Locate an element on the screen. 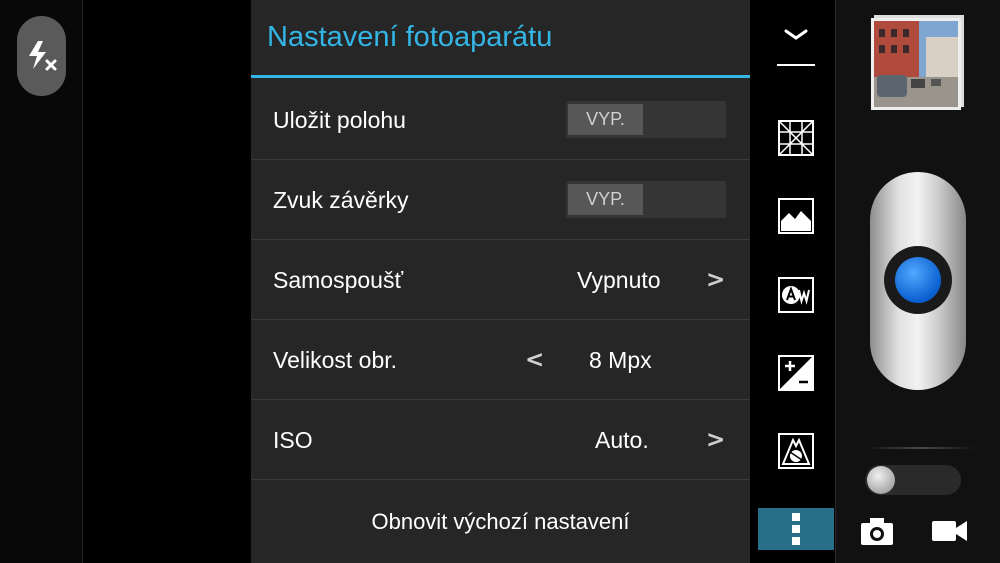 The height and width of the screenshot is (563, 1000). more-vertical-icon is located at coordinates (796, 529).